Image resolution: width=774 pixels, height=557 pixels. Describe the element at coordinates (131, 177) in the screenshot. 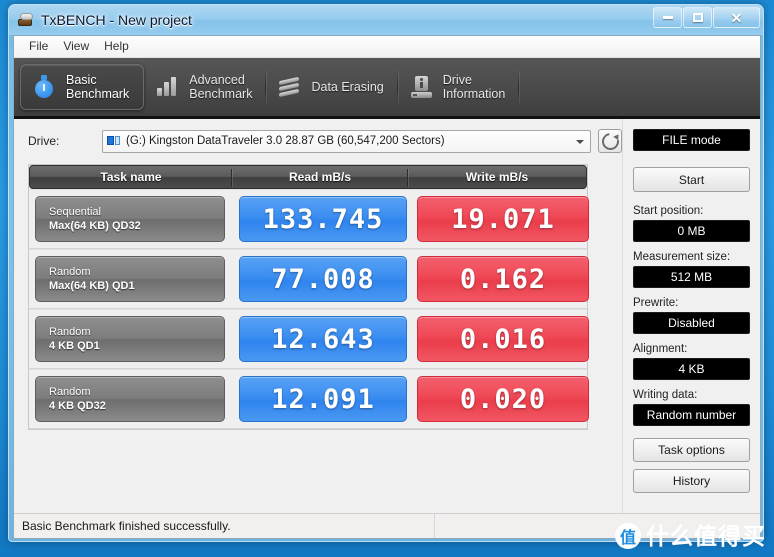

I see `column-header-task-name: Task name` at that location.